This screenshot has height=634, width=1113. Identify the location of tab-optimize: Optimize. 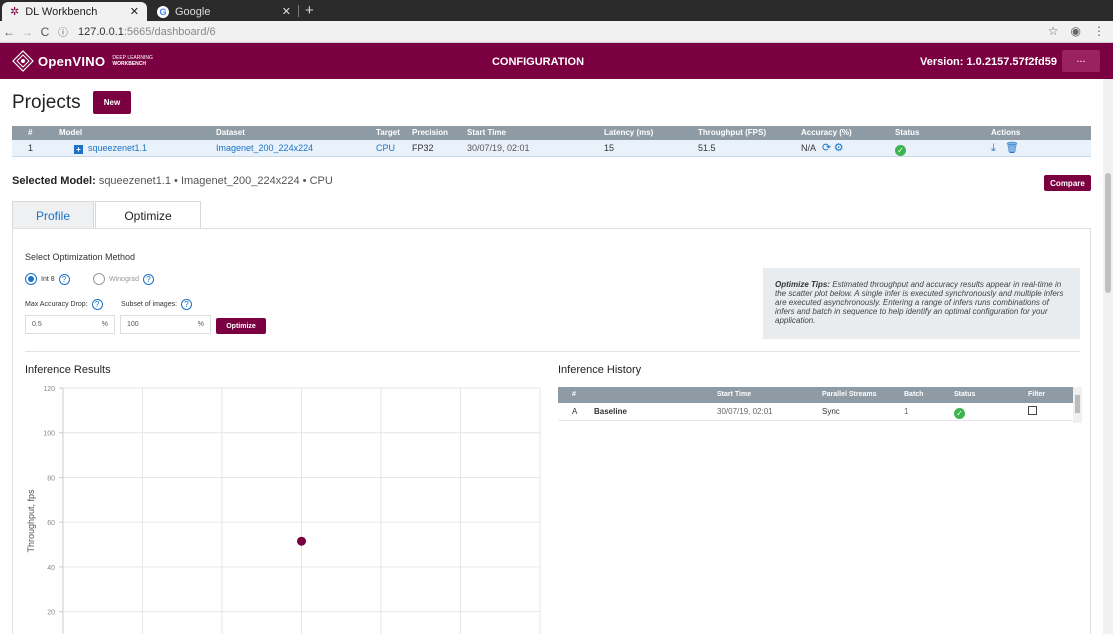
(148, 215).